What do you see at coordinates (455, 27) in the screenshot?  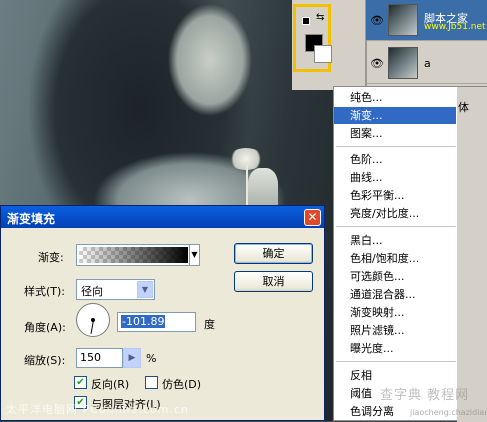 I see `layer-url: www.Jb51.net` at bounding box center [455, 27].